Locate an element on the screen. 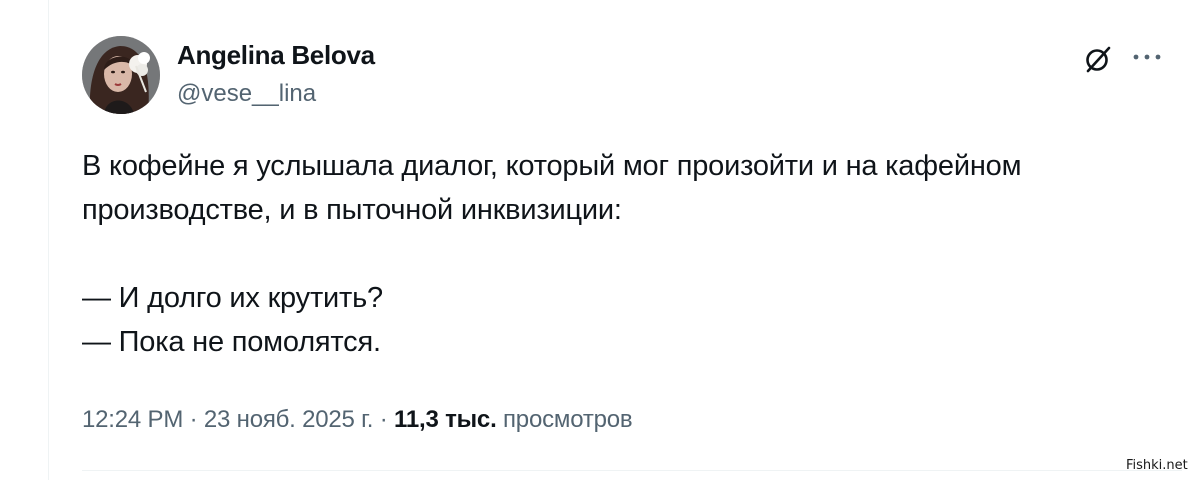  author-handle: @vese__lina is located at coordinates (246, 94).